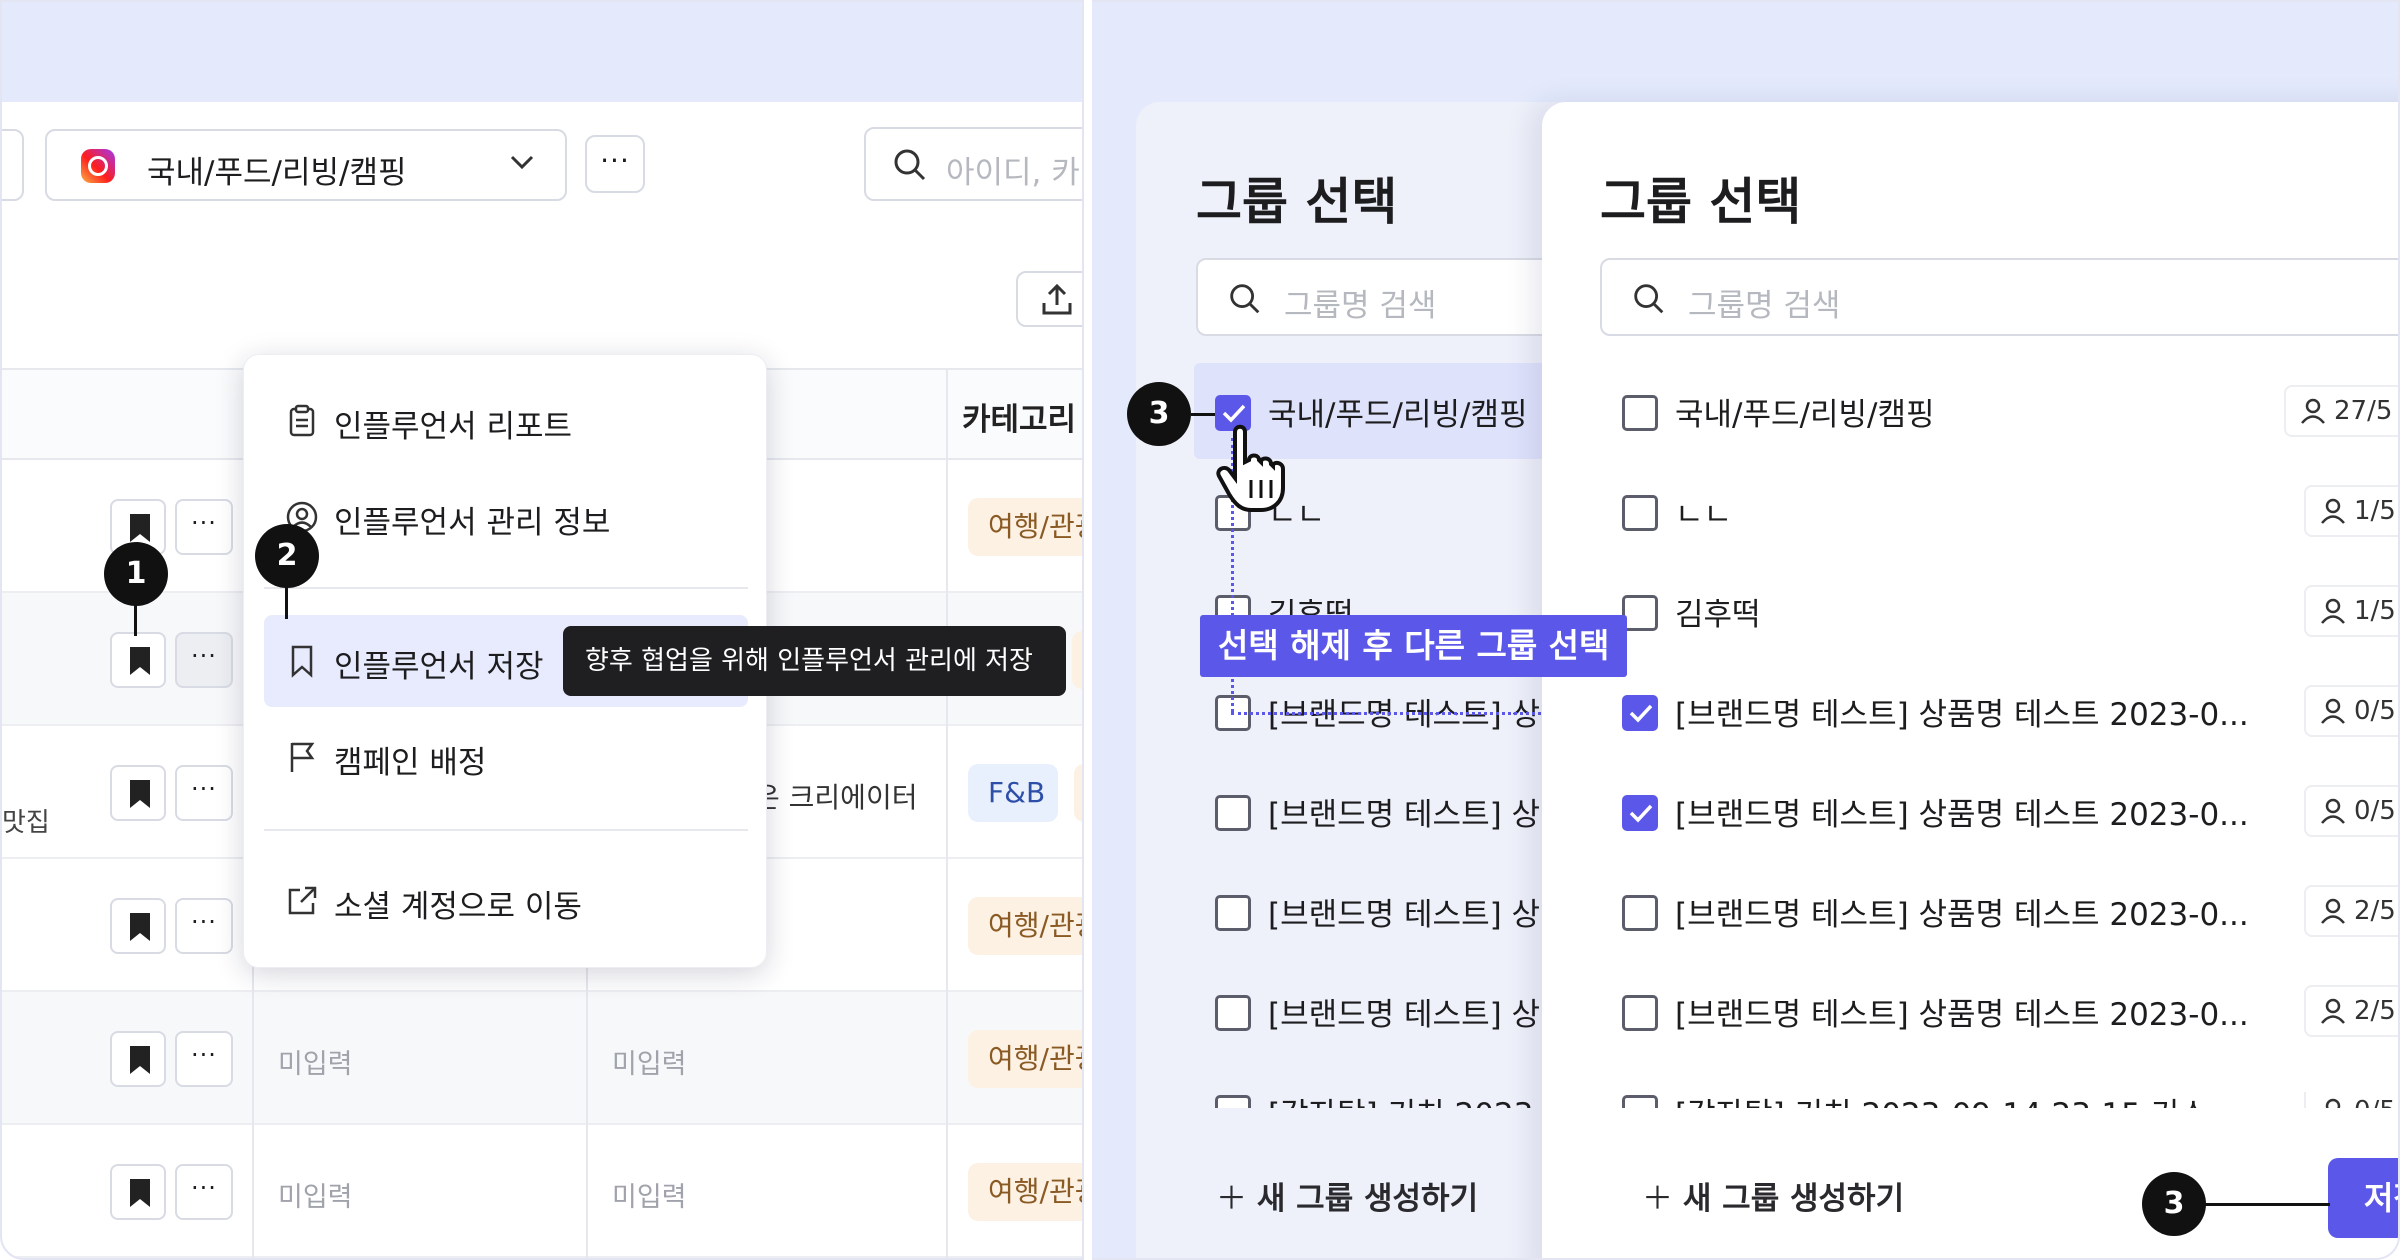 The image size is (2400, 1260). I want to click on flag-icon, so click(302, 757).